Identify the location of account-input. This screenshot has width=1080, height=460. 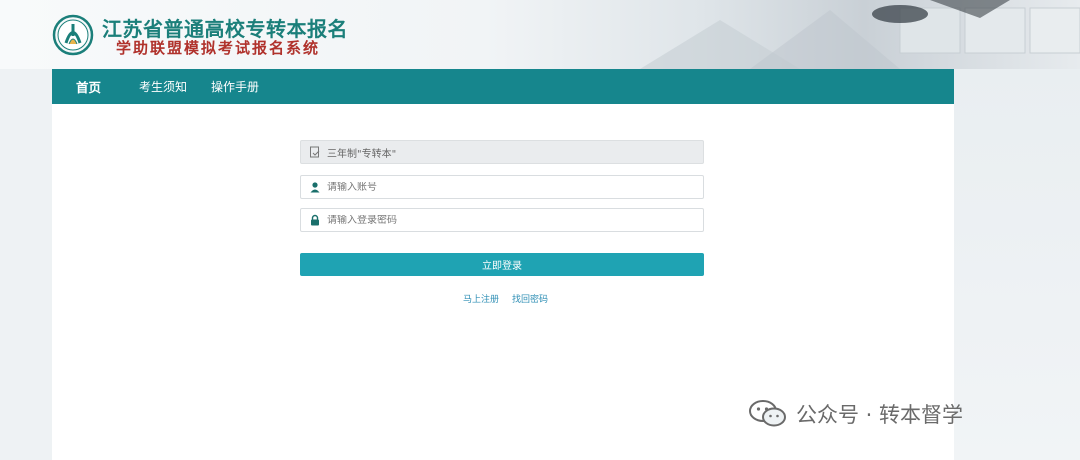
(507, 187).